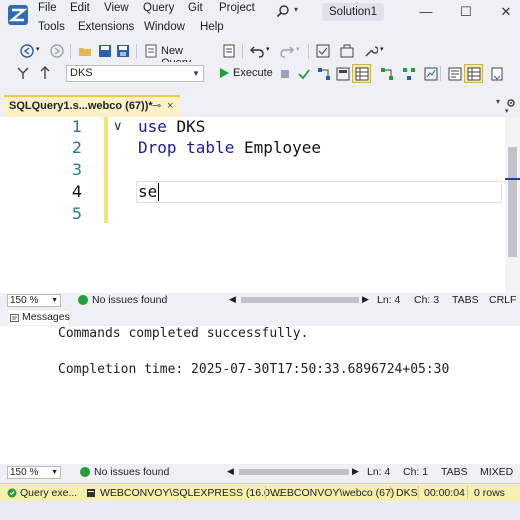  What do you see at coordinates (147, 191) in the screenshot?
I see `code-line: se` at bounding box center [147, 191].